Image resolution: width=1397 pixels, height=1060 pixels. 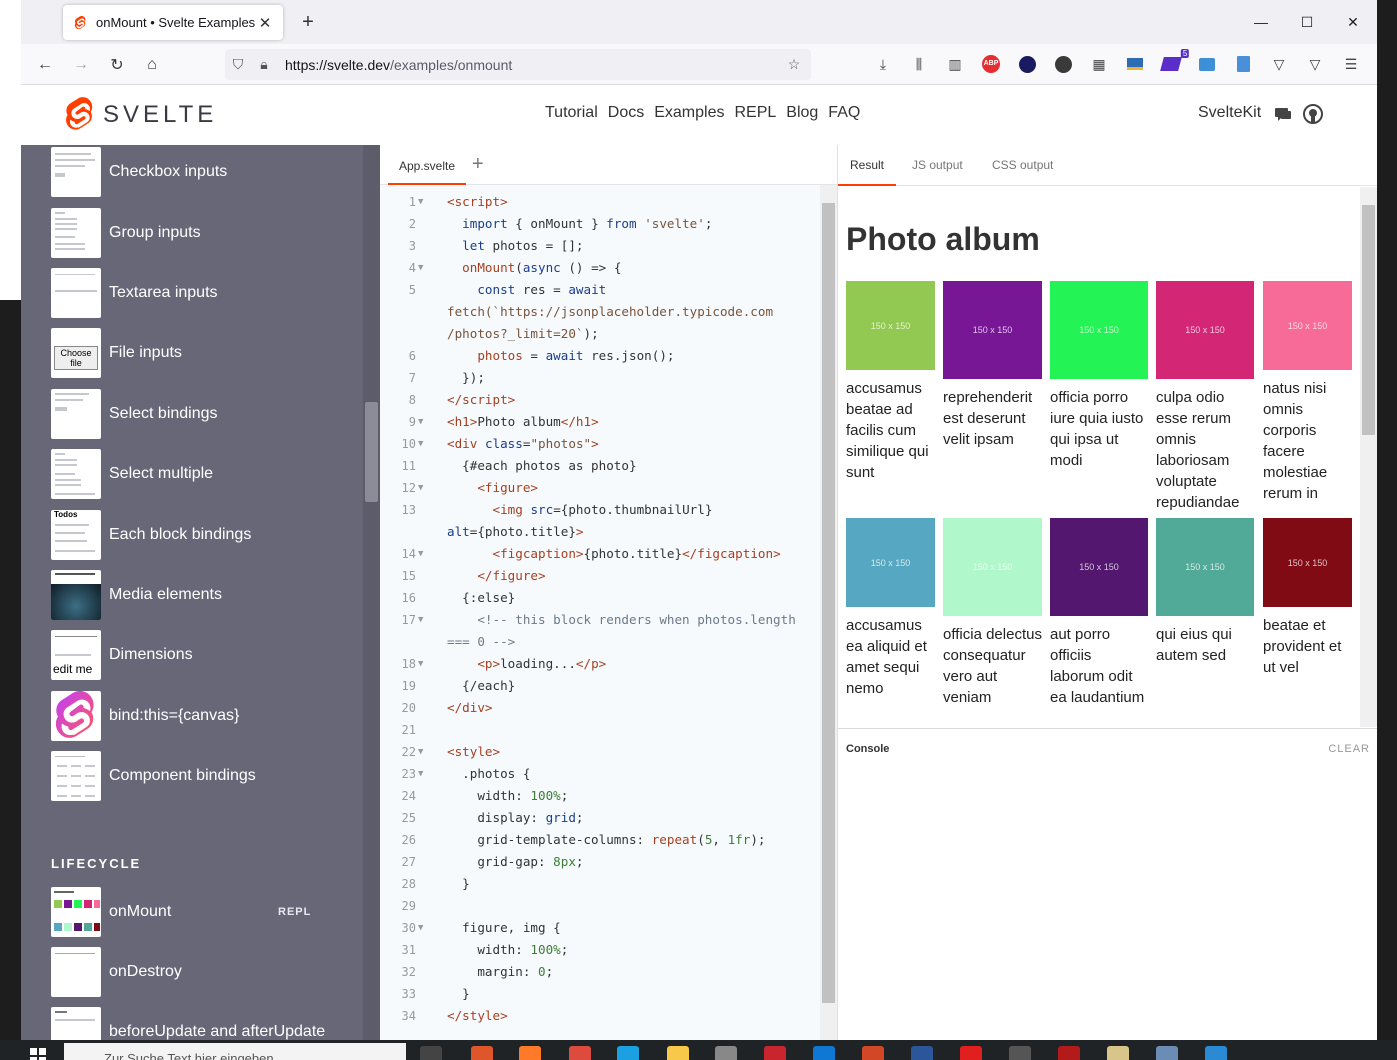 What do you see at coordinates (1099, 64) in the screenshot?
I see `qr-code-icon: ▦` at bounding box center [1099, 64].